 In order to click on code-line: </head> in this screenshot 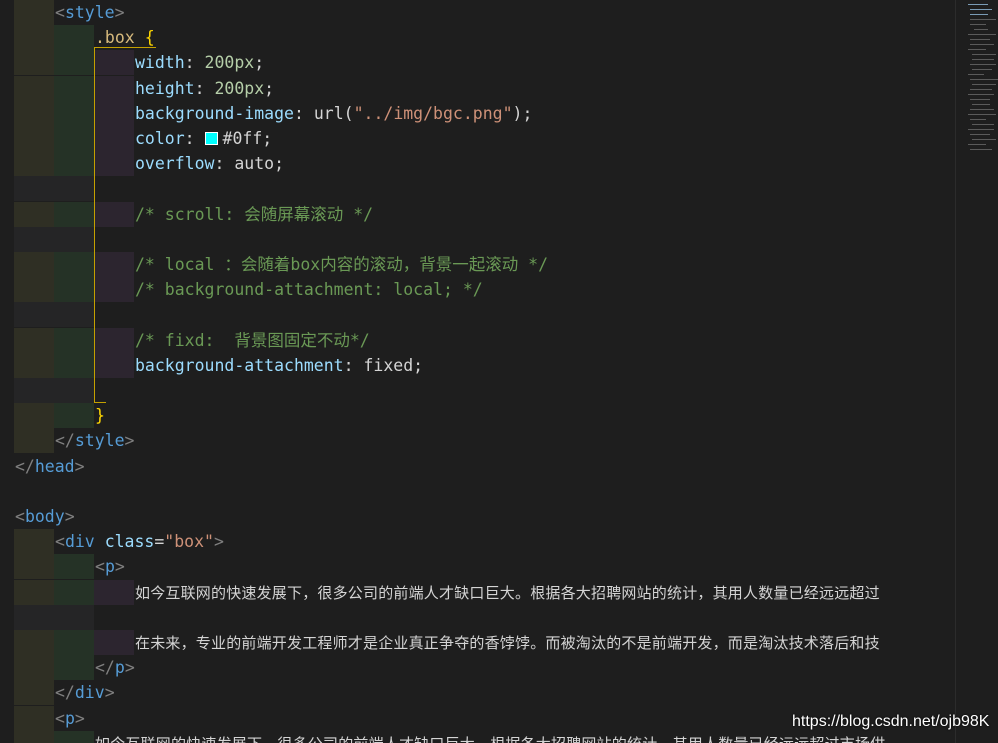, I will do `click(477, 466)`.